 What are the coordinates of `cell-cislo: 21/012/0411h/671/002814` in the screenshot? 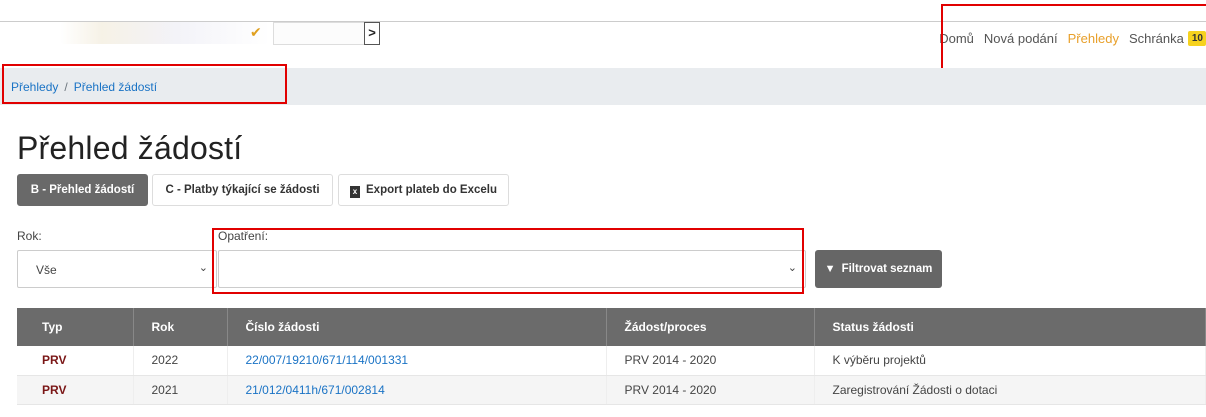 It's located at (417, 390).